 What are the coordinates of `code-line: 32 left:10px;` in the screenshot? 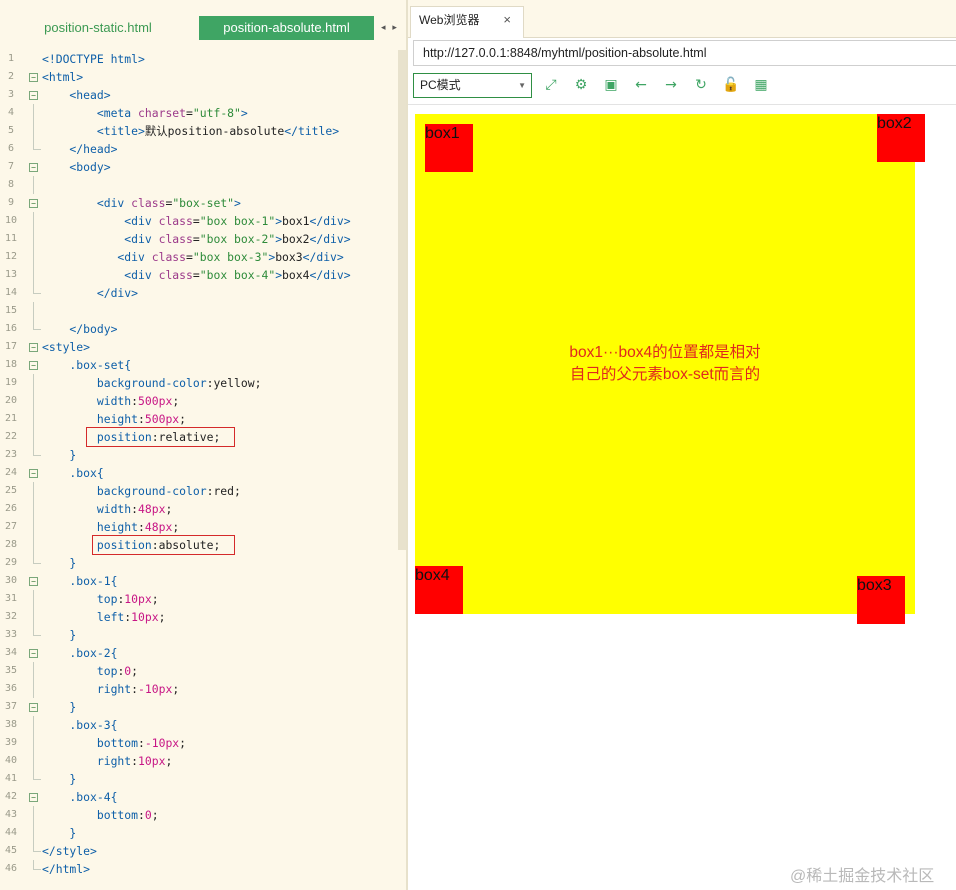 It's located at (200, 617).